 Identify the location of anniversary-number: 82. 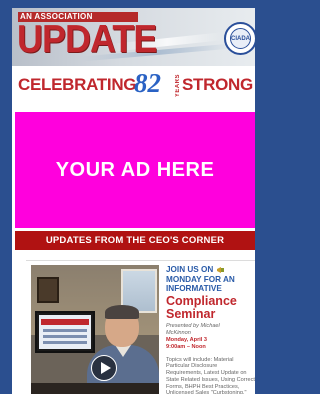
(147, 83).